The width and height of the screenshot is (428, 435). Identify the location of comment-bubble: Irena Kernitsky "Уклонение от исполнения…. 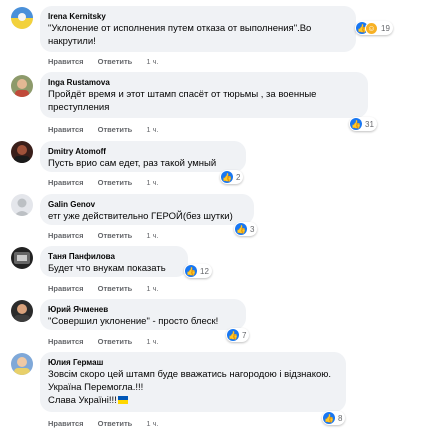
(198, 29).